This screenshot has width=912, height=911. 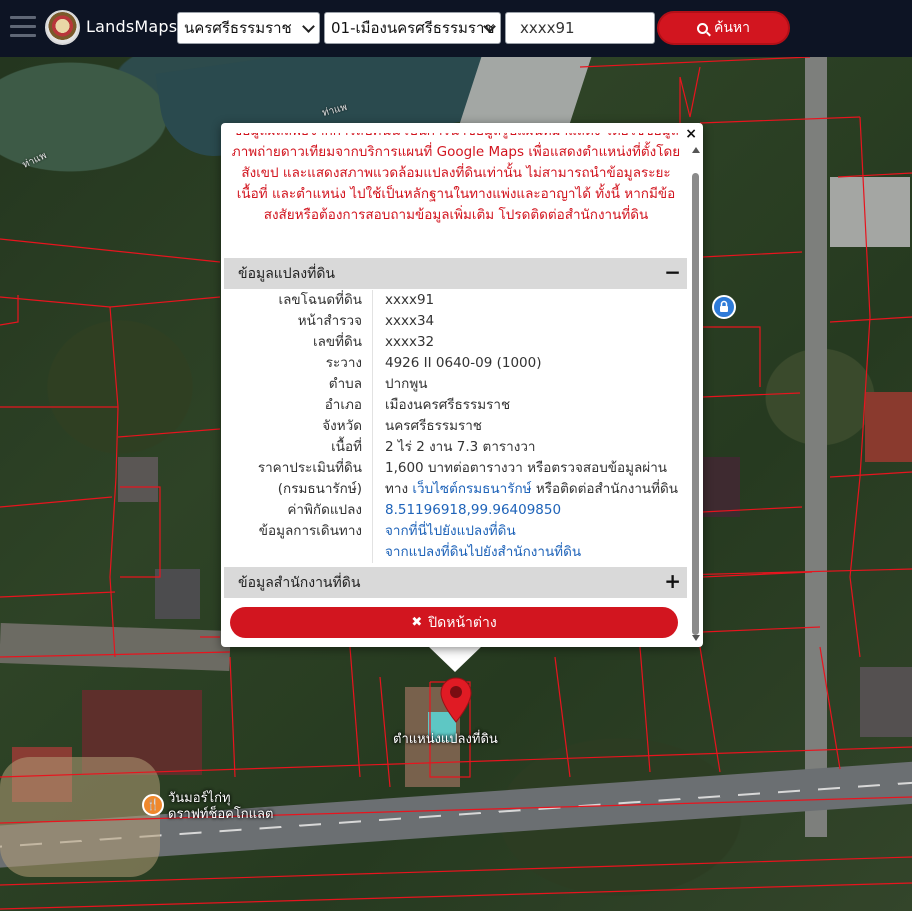 I want to click on row-value: xxxx34, so click(x=410, y=321).